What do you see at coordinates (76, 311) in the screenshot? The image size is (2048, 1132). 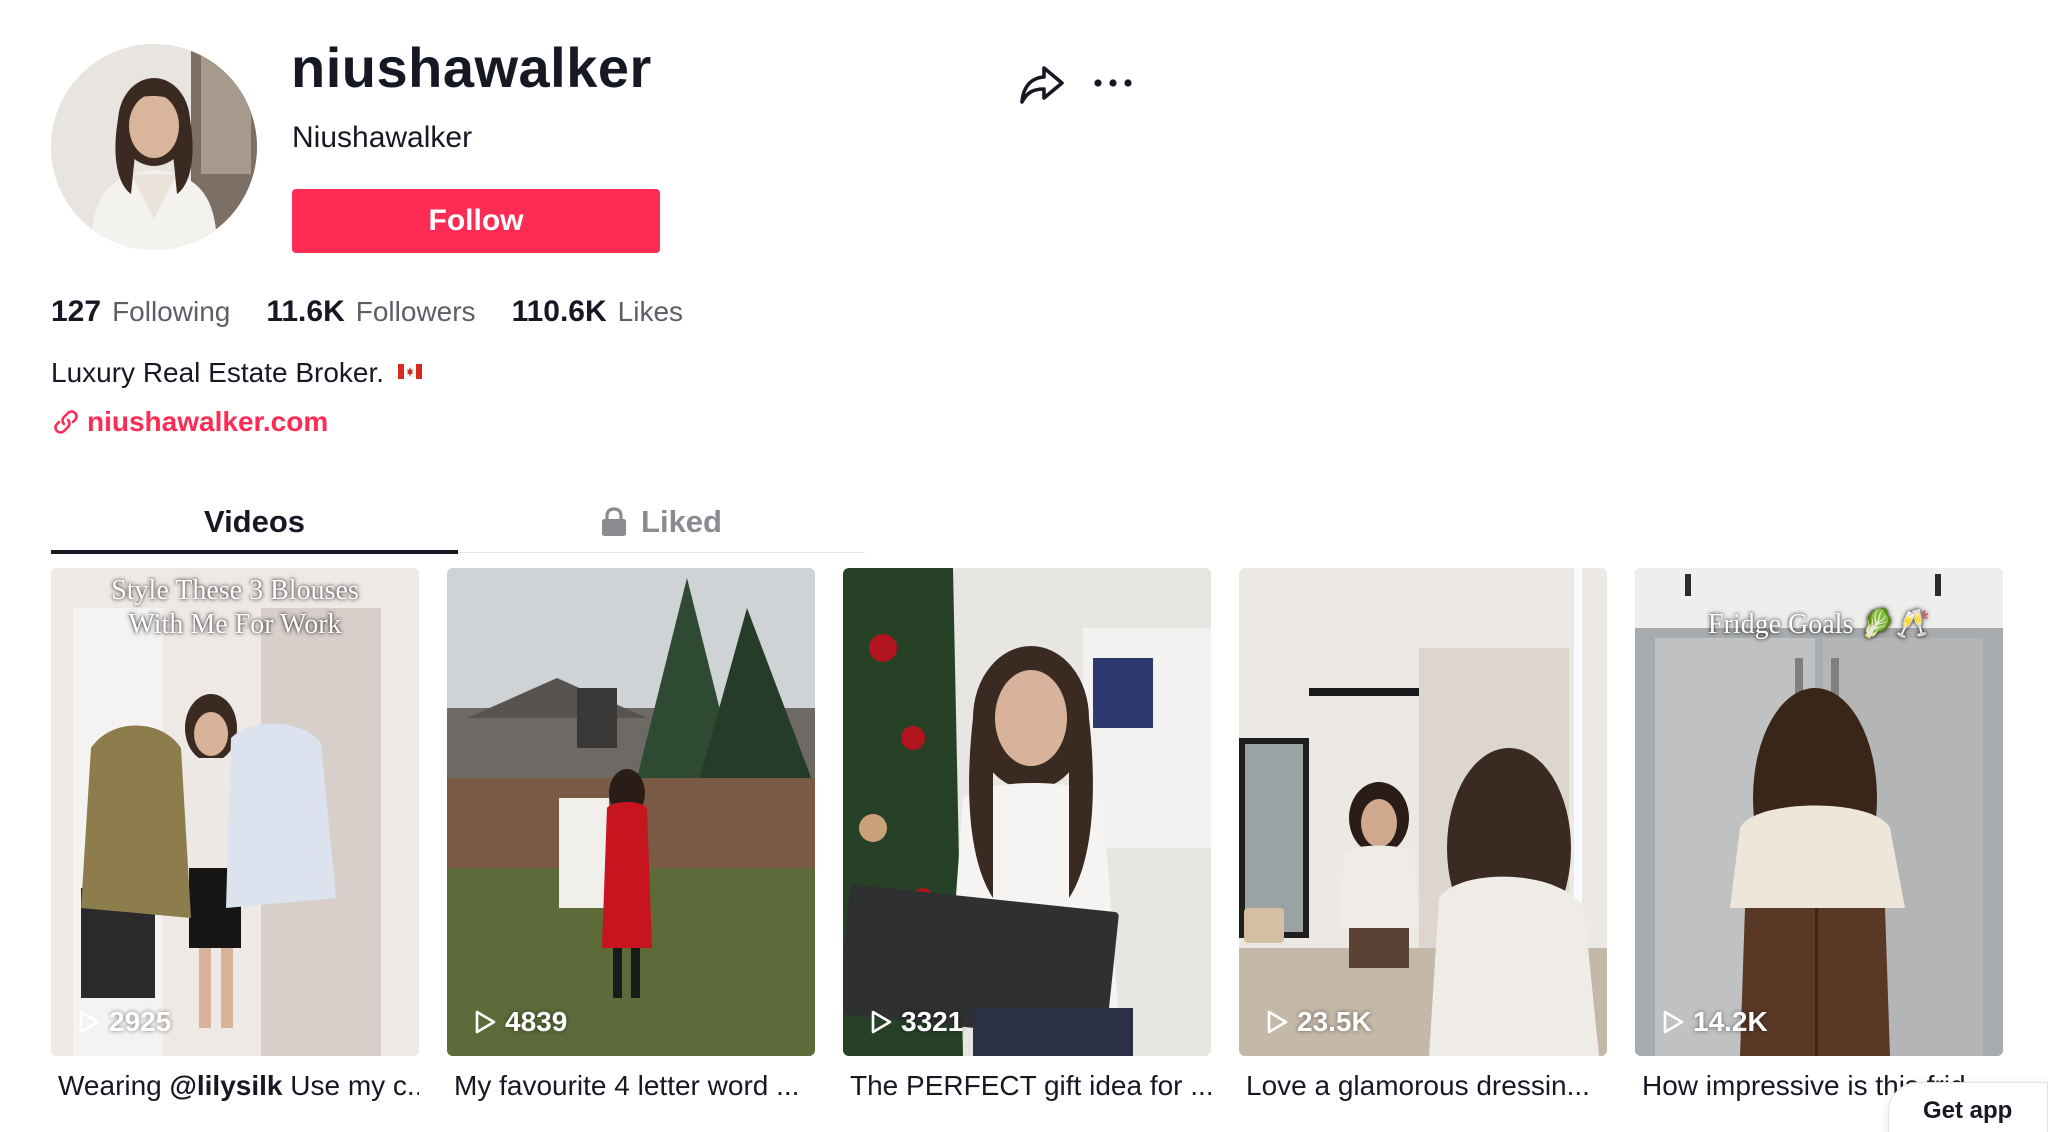 I see `following-count: 127` at bounding box center [76, 311].